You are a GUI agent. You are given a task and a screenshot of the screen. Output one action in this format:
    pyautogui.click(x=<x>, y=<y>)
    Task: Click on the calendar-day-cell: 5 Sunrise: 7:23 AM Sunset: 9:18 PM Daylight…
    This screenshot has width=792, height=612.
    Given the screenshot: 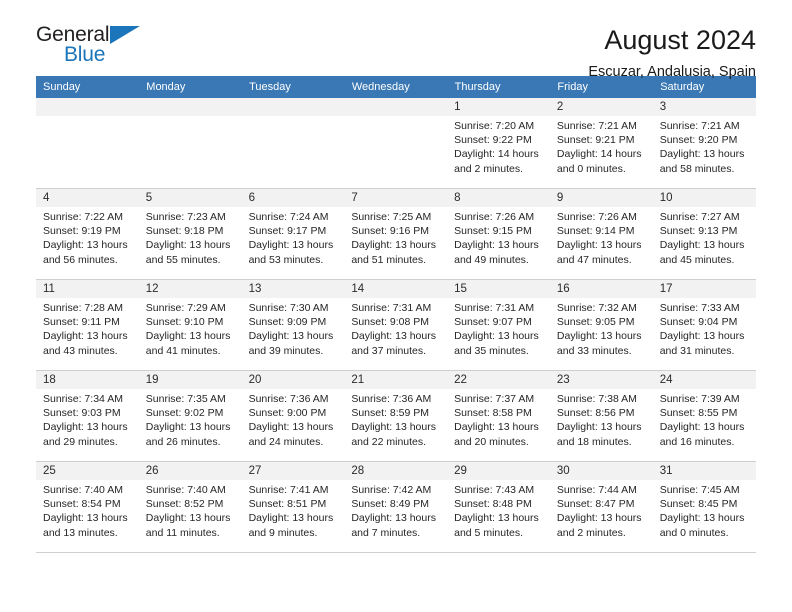 What is the action you would take?
    pyautogui.click(x=190, y=234)
    